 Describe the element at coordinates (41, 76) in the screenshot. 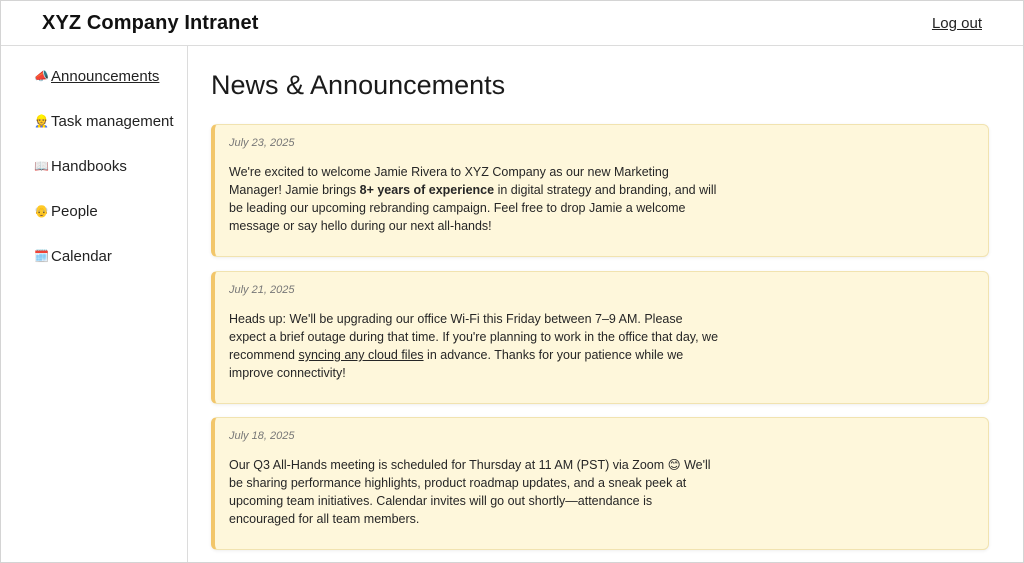

I see `megaphone-icon: 📣` at that location.